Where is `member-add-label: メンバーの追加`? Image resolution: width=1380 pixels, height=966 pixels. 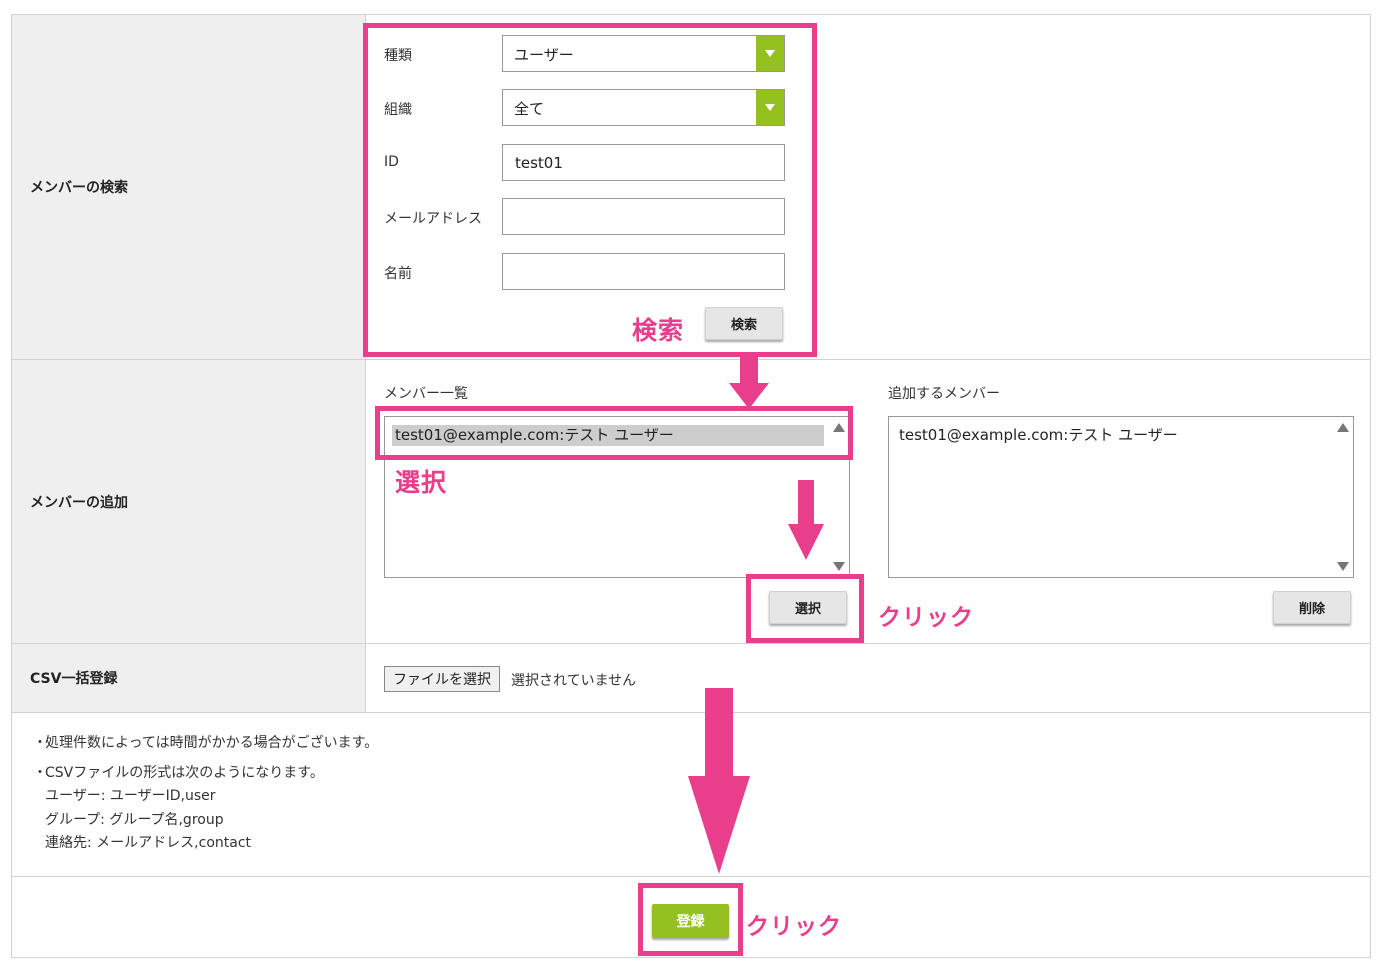
member-add-label: メンバーの追加 is located at coordinates (79, 502).